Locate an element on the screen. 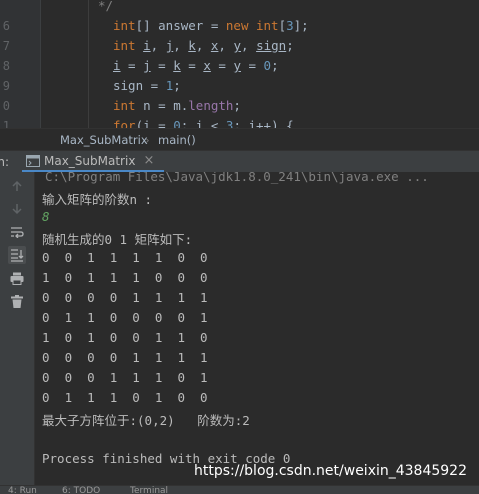 Image resolution: width=479 pixels, height=494 pixels. code-line: for(i = 0; i < 3; i++) { is located at coordinates (203, 122).